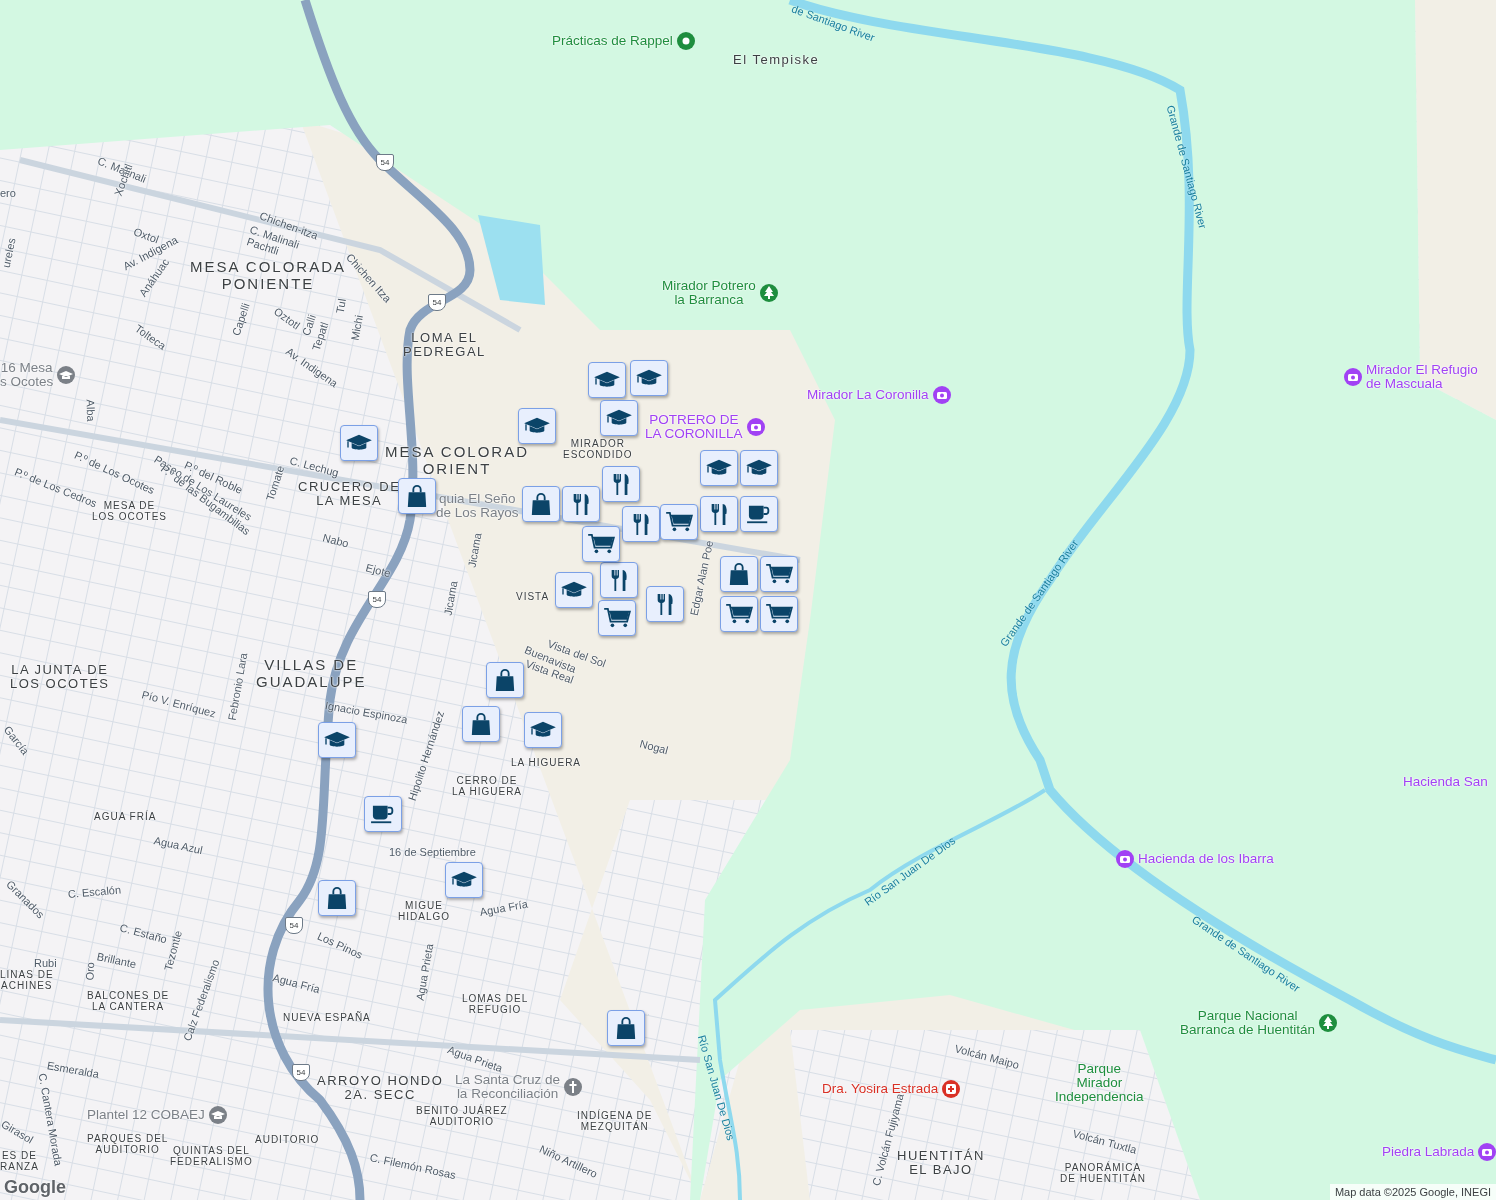  What do you see at coordinates (477, 506) in the screenshot?
I see `place-label: quia El Seño de Los Rayos` at bounding box center [477, 506].